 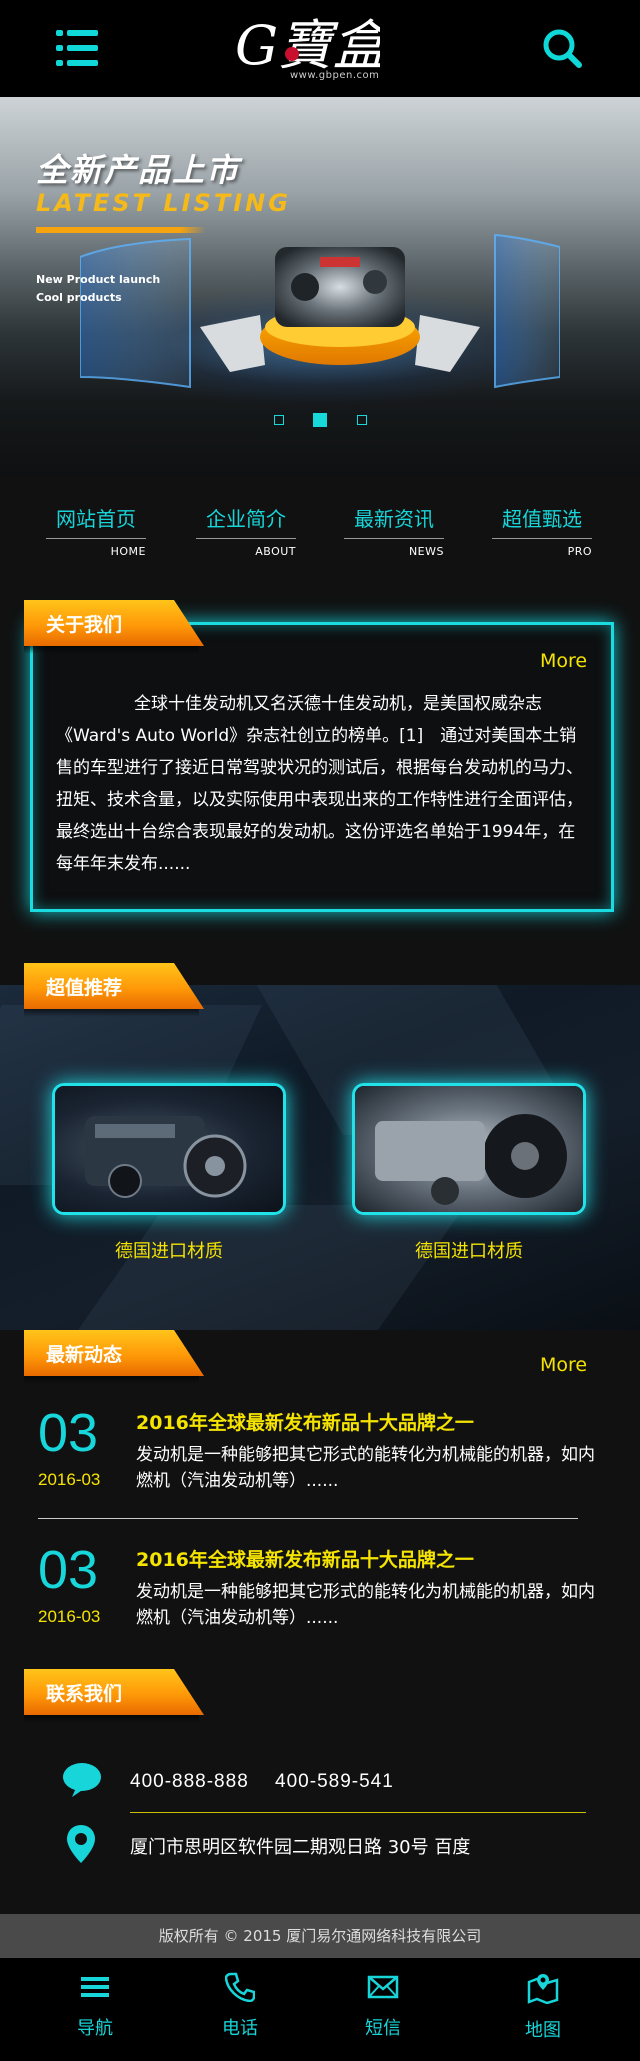 What do you see at coordinates (307, 45) in the screenshot?
I see `logo-g: G寶盒` at bounding box center [307, 45].